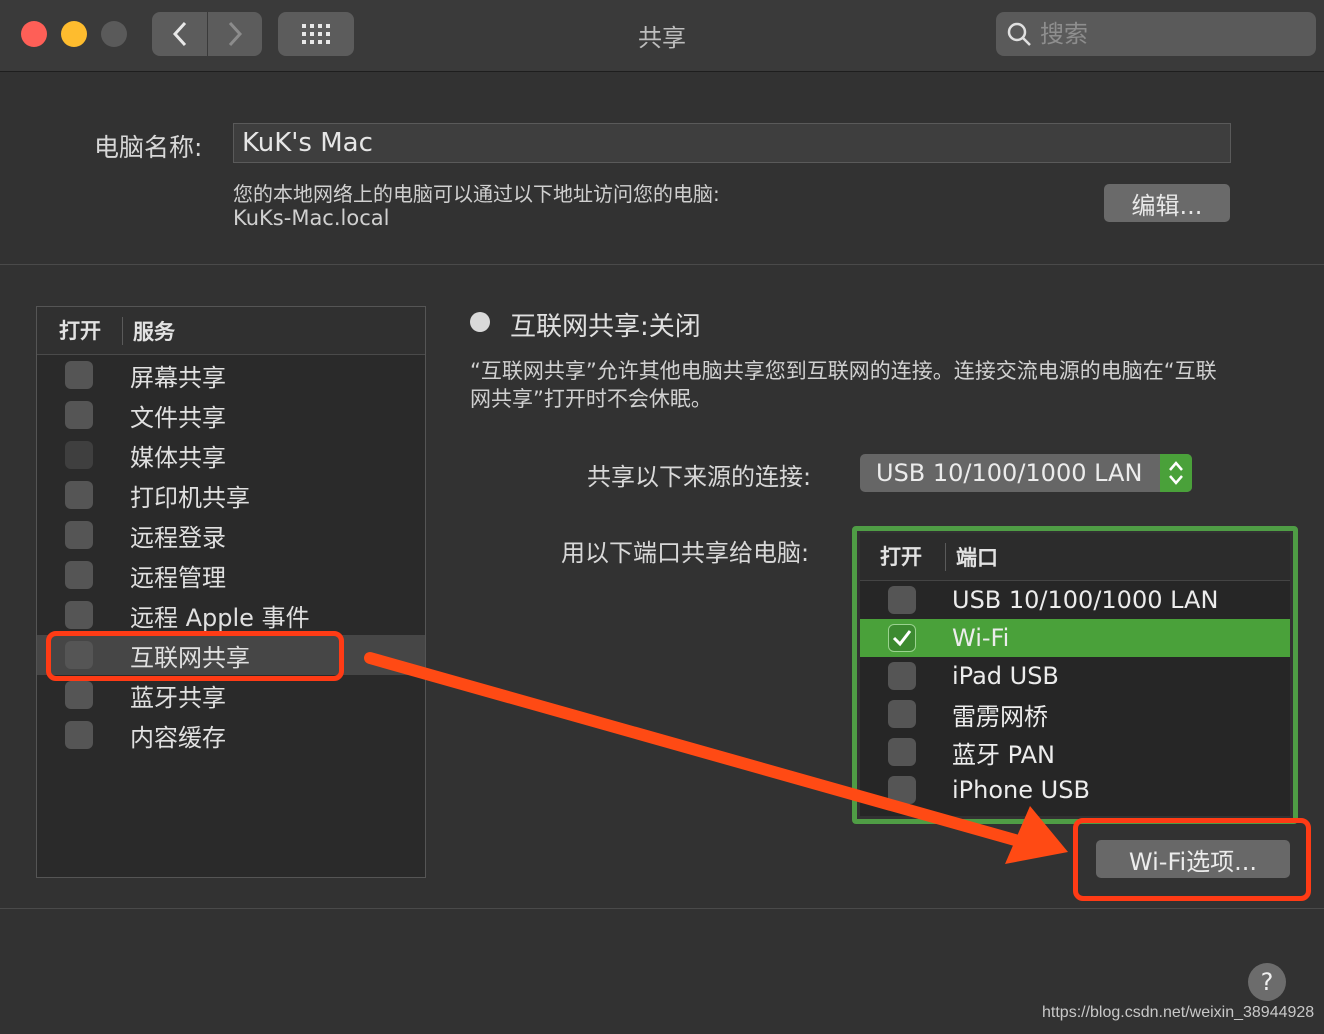 The width and height of the screenshot is (1324, 1034). Describe the element at coordinates (1178, 1012) in the screenshot. I see `watermark: https://blog.csdn.net/weixin_38944928` at that location.